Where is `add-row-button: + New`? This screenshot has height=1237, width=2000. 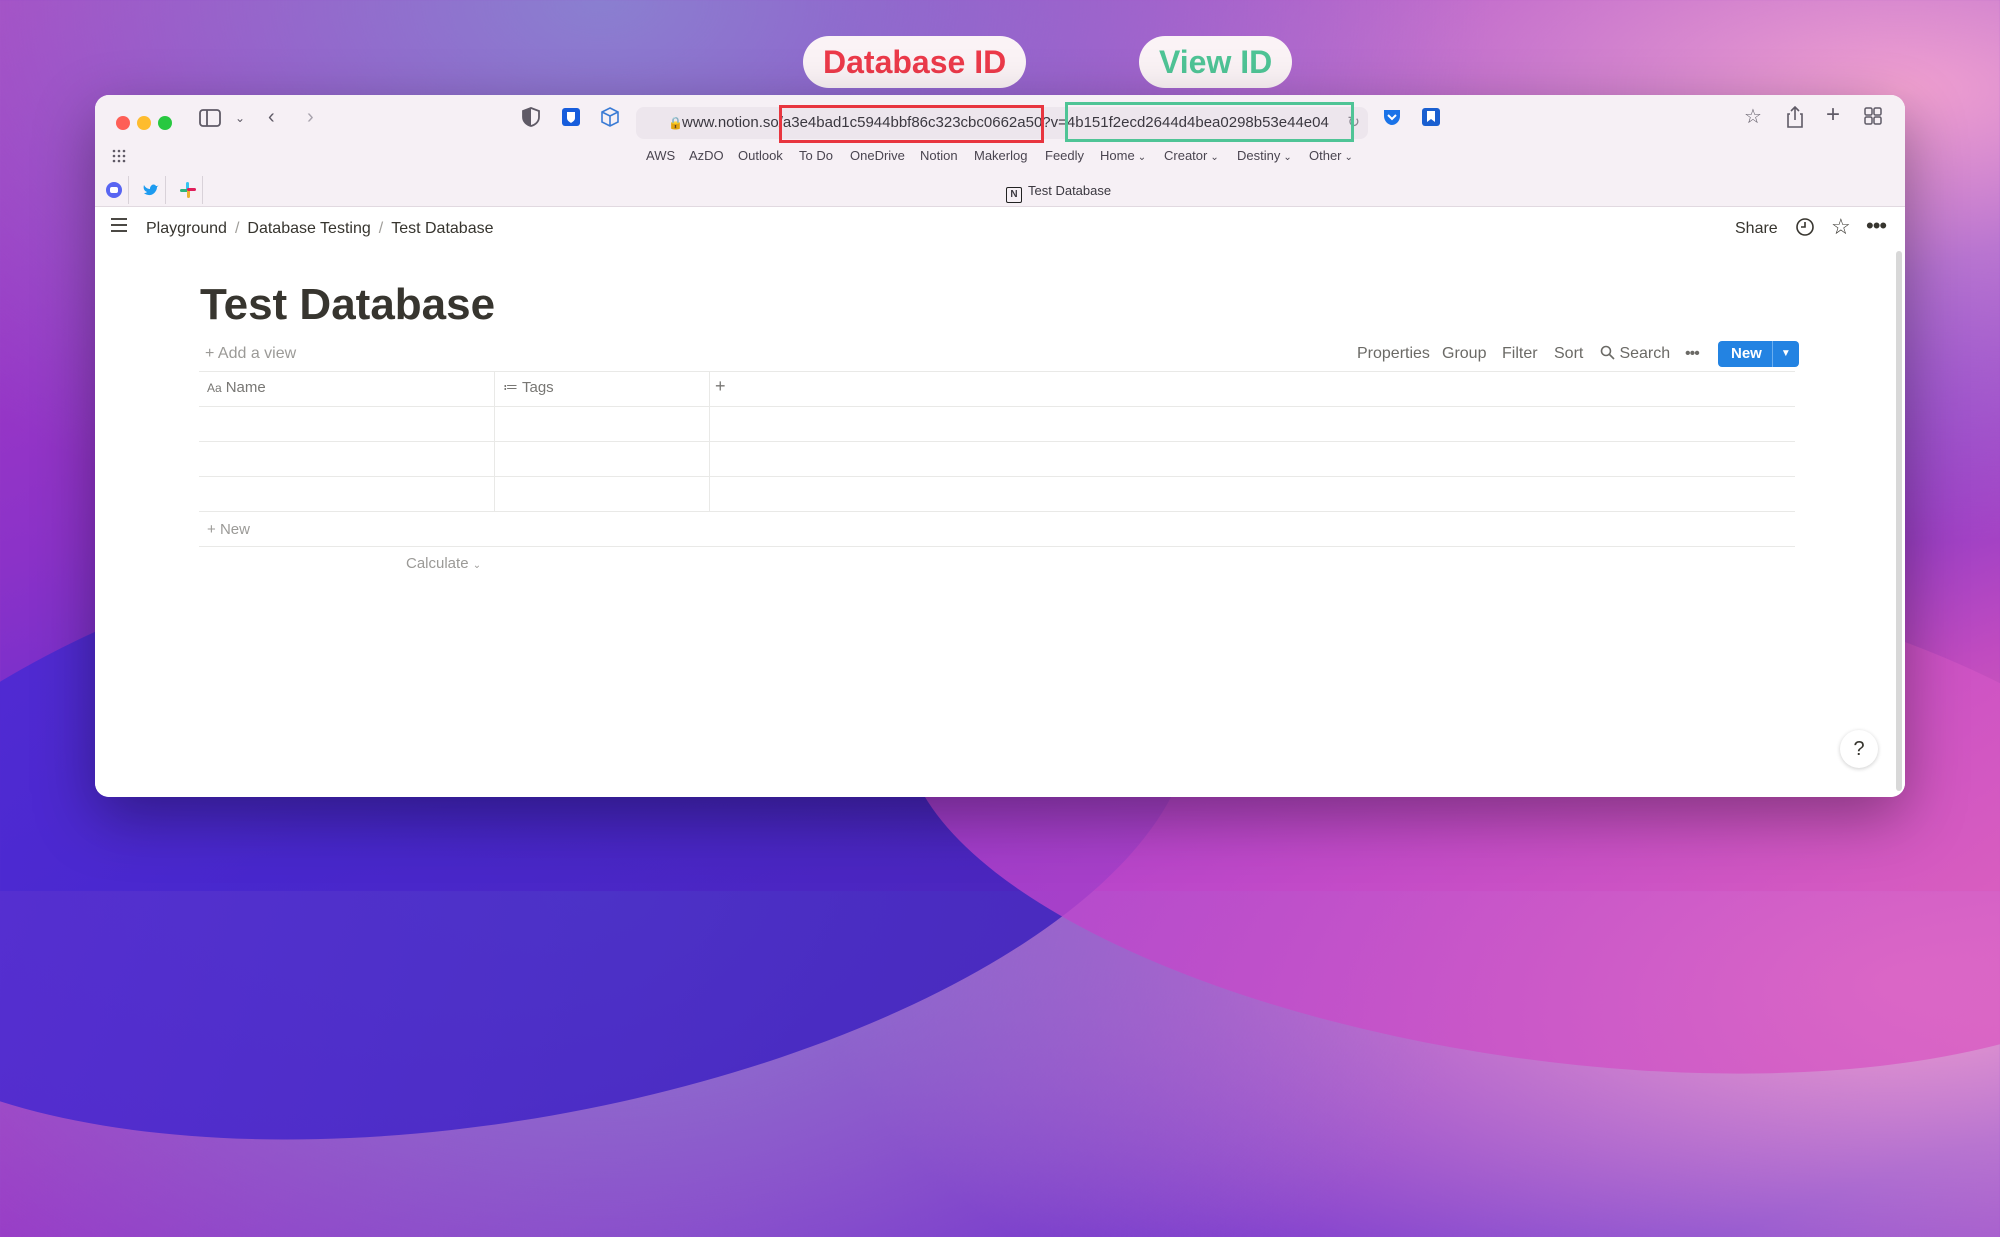
add-row-button: + New is located at coordinates (228, 530).